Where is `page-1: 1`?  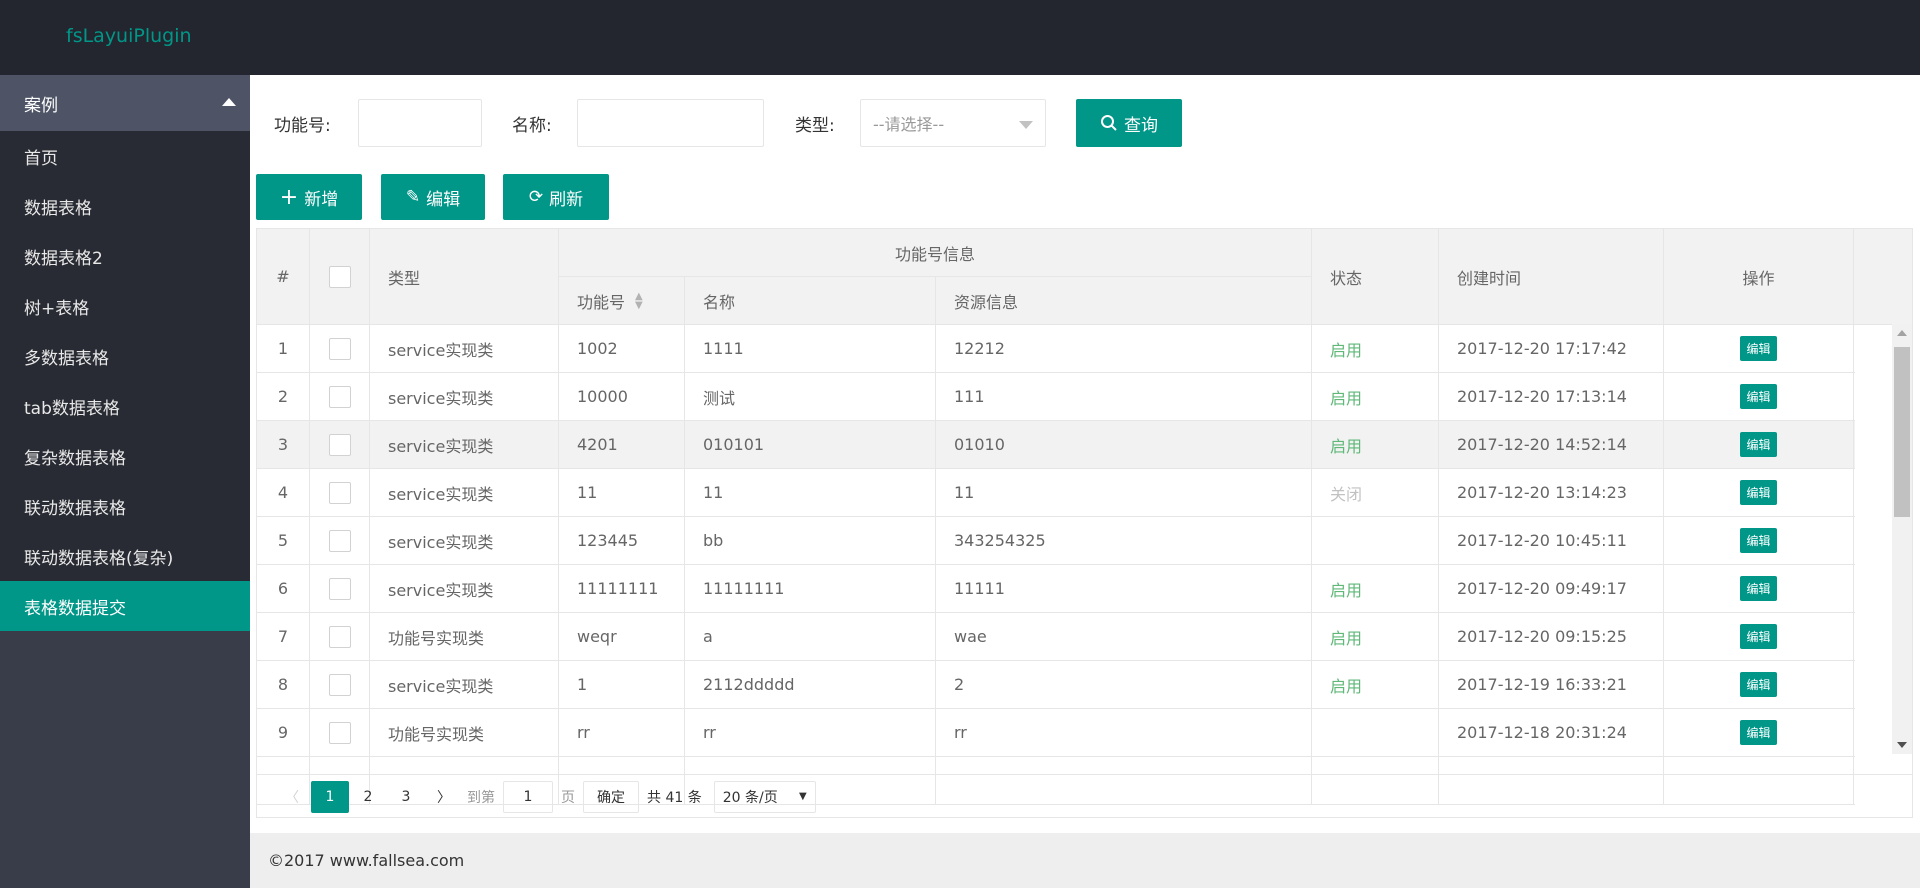
page-1: 1 is located at coordinates (330, 796).